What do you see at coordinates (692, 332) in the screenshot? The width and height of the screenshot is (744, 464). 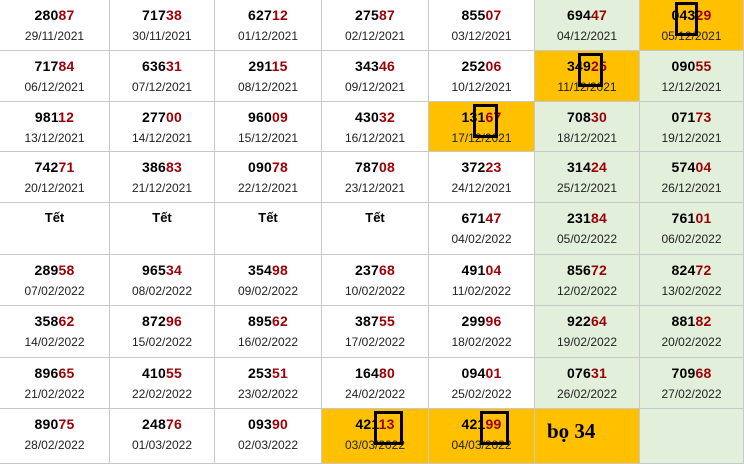 I see `result-cell: 88182 20/02/2022` at bounding box center [692, 332].